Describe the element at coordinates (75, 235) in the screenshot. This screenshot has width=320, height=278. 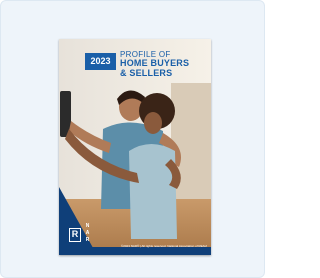
I see `nar-logo-icon: R` at that location.